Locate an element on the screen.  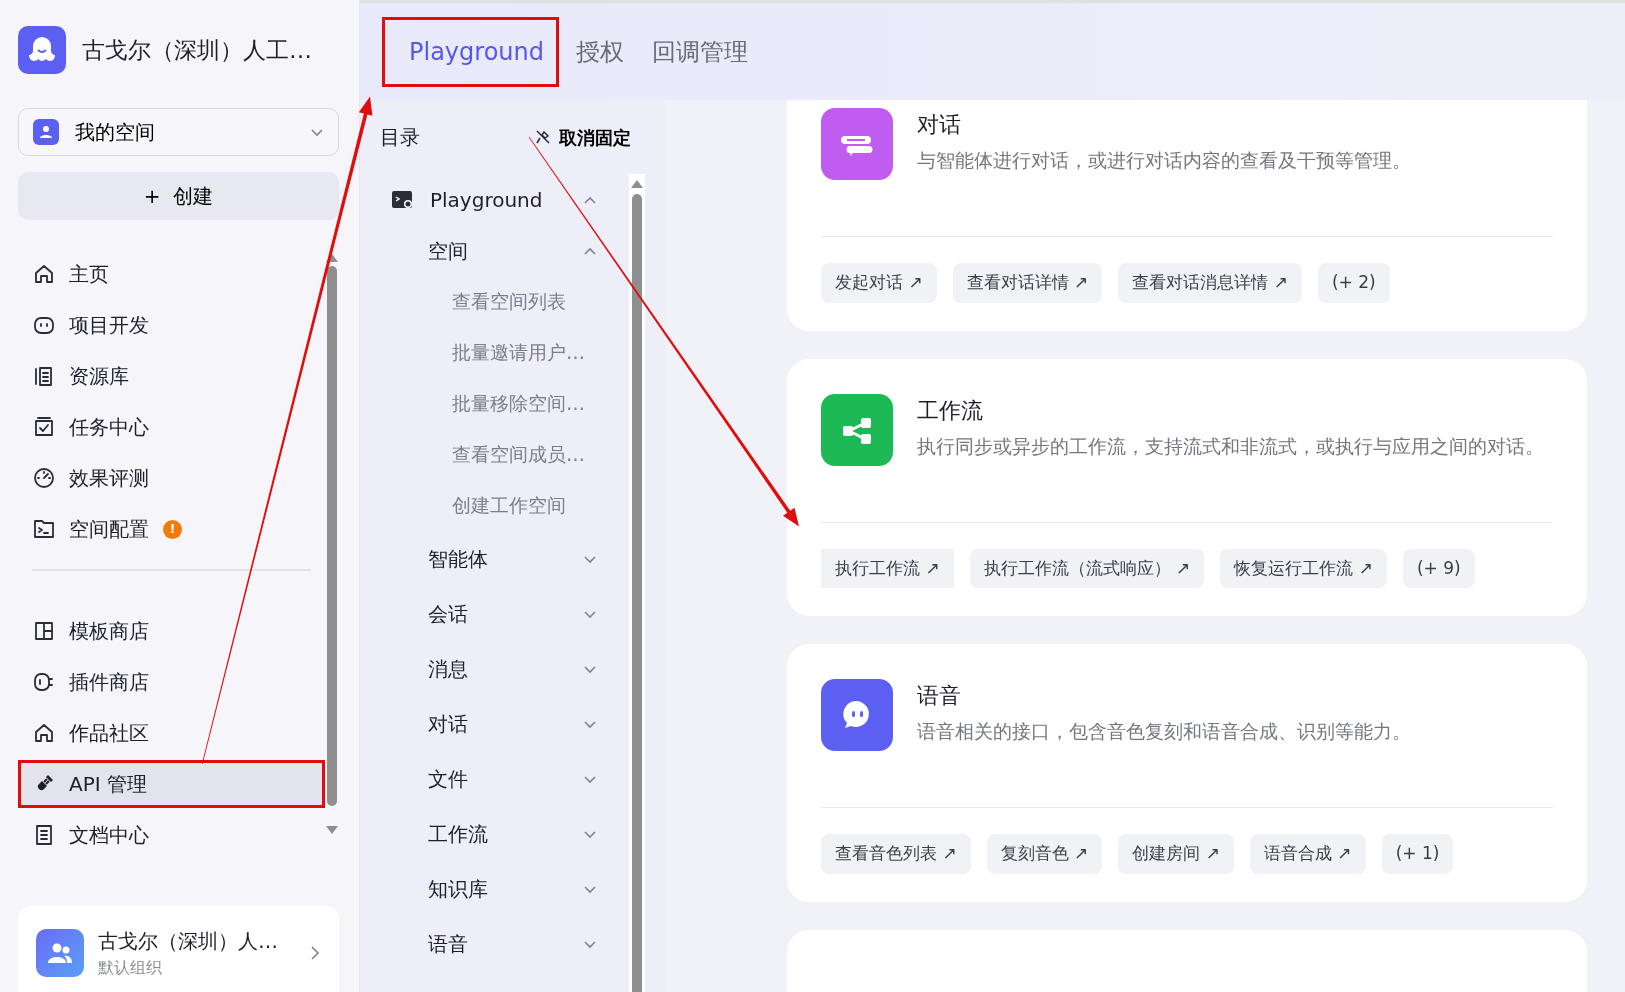
tree-item: 工作流 is located at coordinates (458, 833).